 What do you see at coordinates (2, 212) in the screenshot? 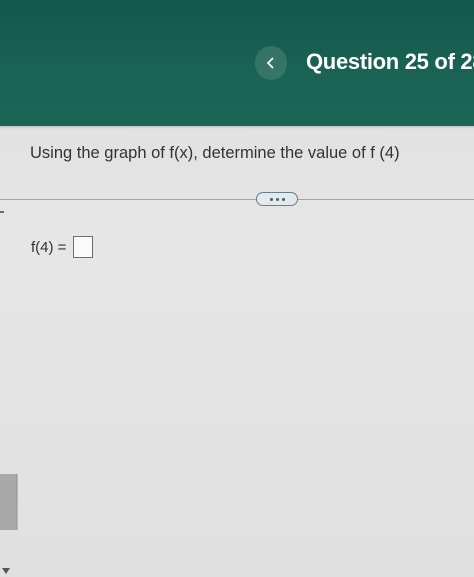
I see `left-edge-marker` at bounding box center [2, 212].